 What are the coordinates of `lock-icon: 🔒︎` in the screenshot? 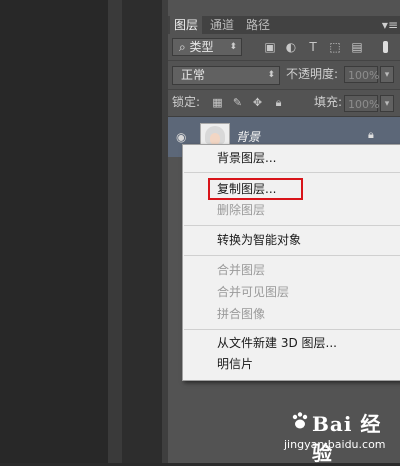 It's located at (371, 135).